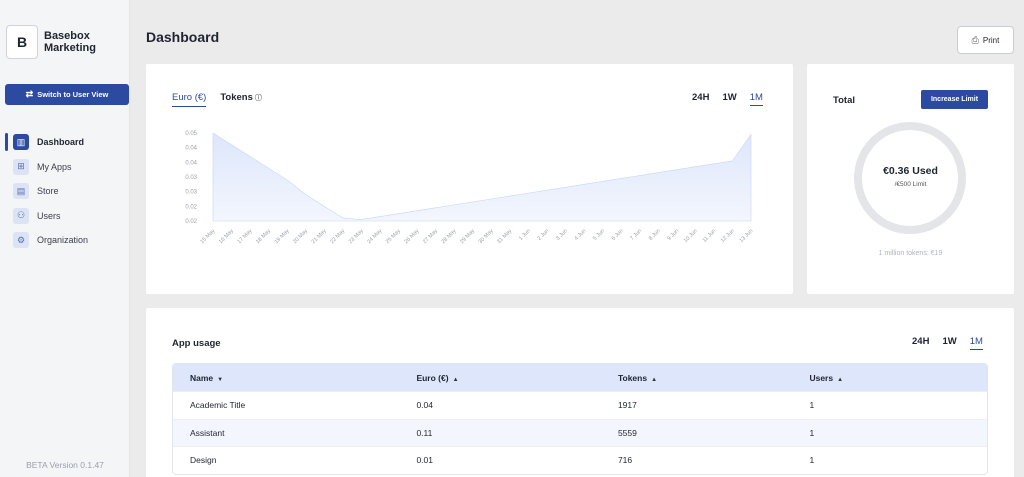 The height and width of the screenshot is (477, 1024). I want to click on sidebar-item-label: My Apps, so click(54, 166).